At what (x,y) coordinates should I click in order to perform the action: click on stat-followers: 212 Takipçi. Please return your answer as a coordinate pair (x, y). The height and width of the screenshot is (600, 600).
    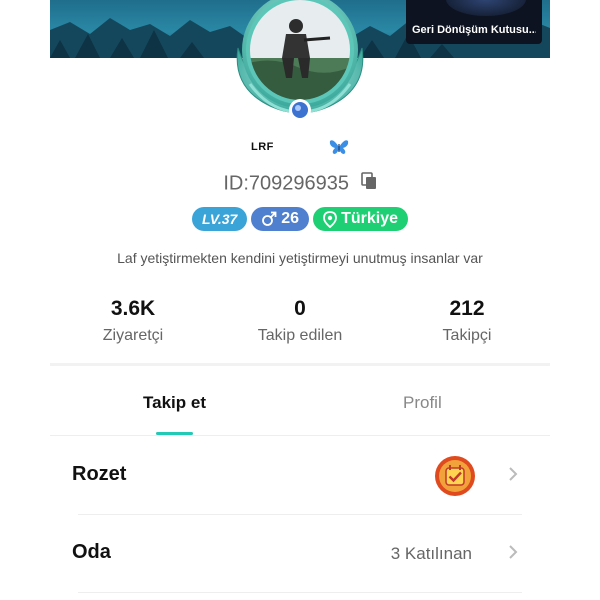
    Looking at the image, I should click on (467, 321).